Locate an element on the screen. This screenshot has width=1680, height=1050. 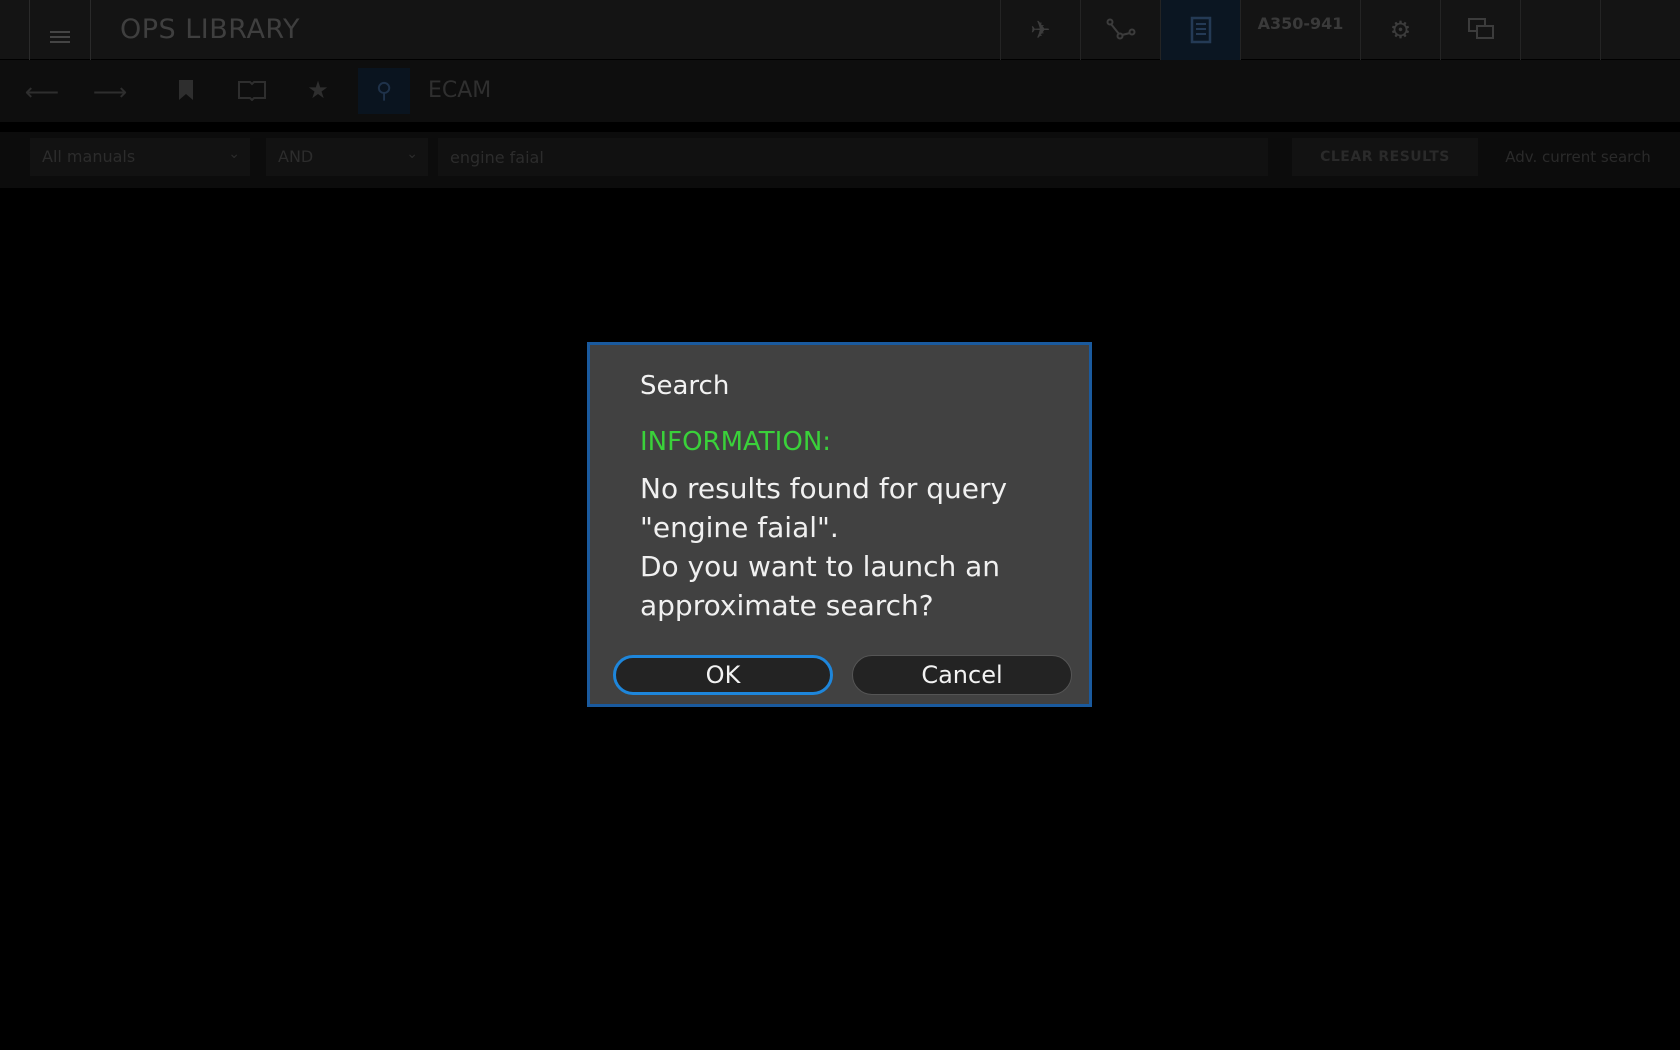
gear-icon: ⚙ is located at coordinates (1400, 30).